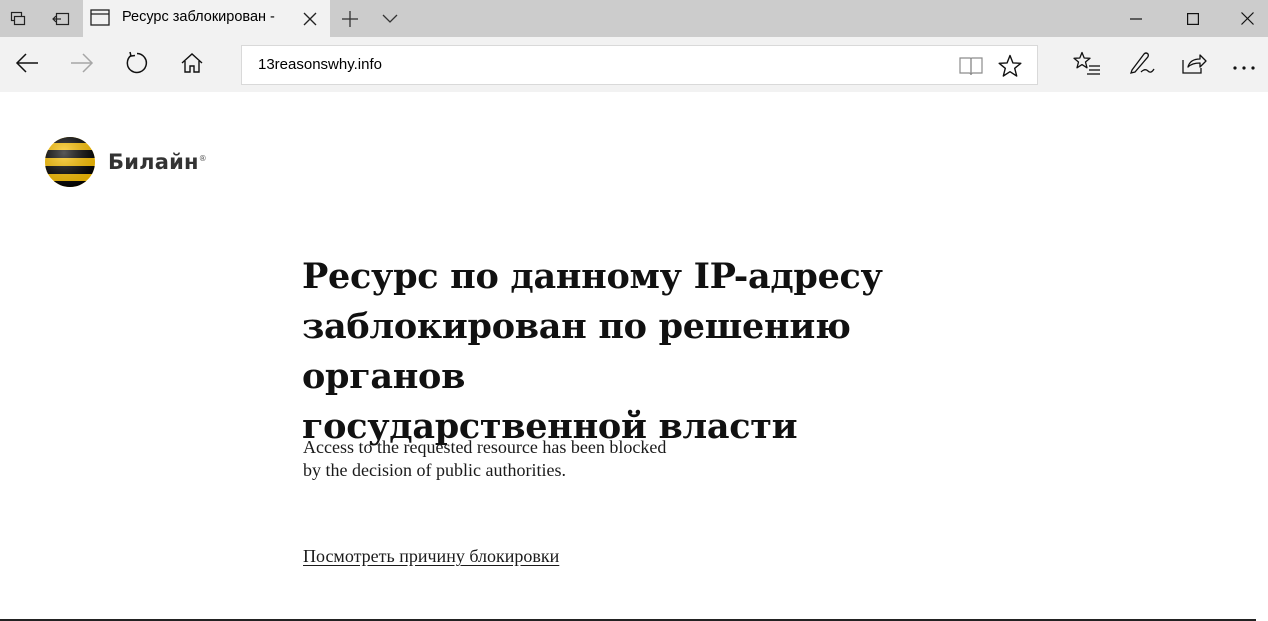 The height and width of the screenshot is (621, 1268). I want to click on book-icon, so click(971, 66).